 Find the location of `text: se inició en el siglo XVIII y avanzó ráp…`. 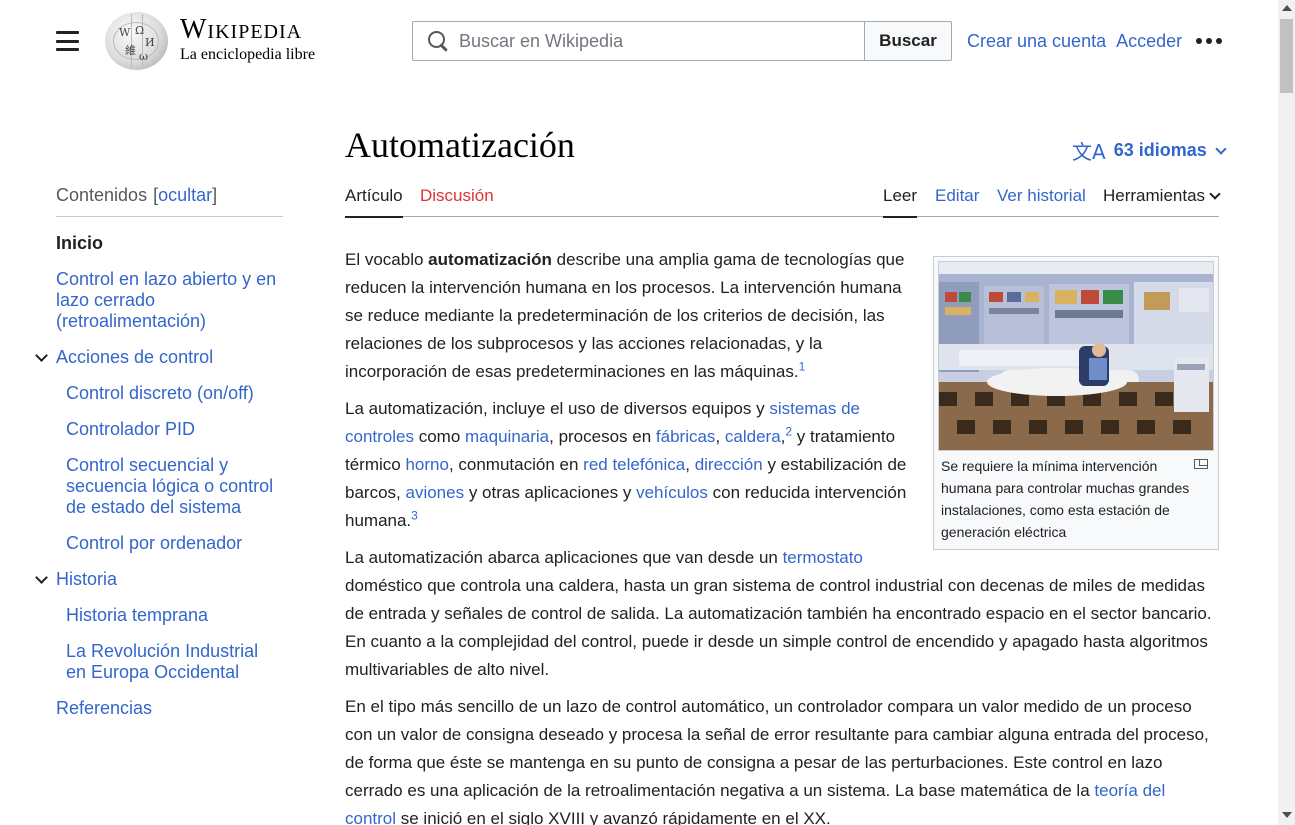

text: se inició en el siglo XVIII y avanzó ráp… is located at coordinates (613, 817).